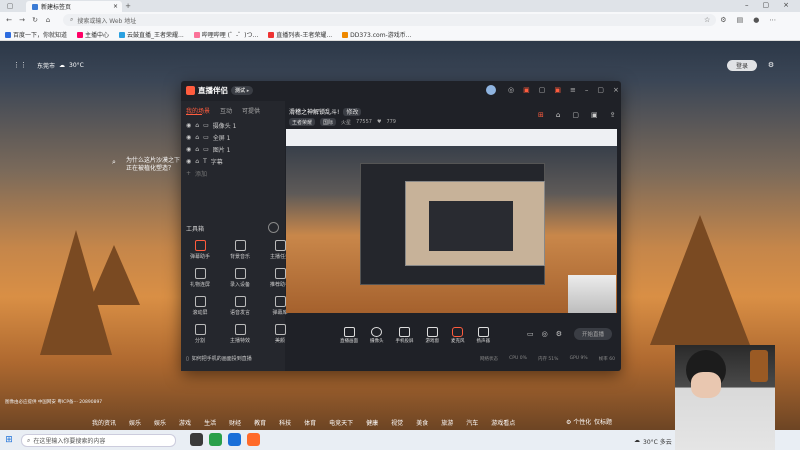 The height and width of the screenshot is (450, 800). Describe the element at coordinates (208, 137) in the screenshot. I see `source-item: ◉ ⌂ ▭ 全屏 1` at that location.